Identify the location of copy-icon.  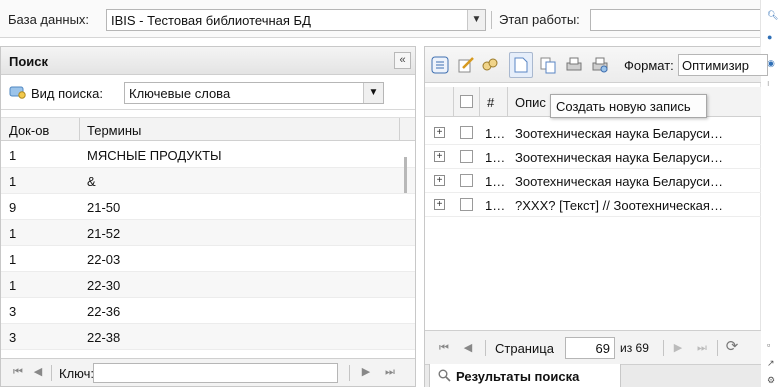
(548, 65).